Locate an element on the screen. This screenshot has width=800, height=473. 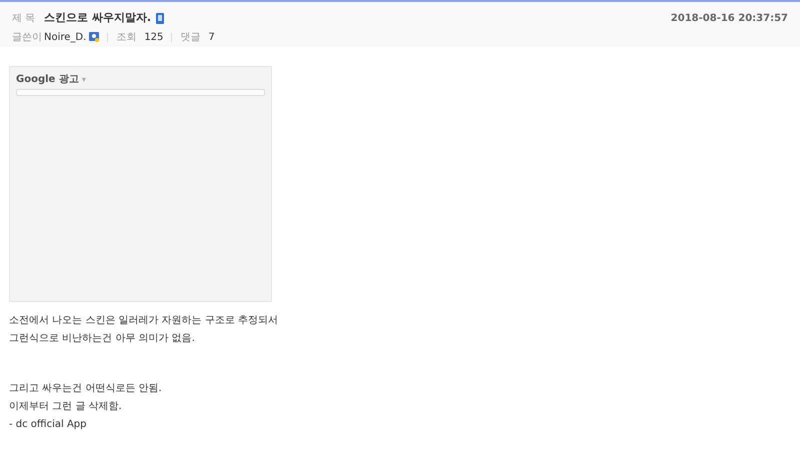
views-count: 125 is located at coordinates (154, 37).